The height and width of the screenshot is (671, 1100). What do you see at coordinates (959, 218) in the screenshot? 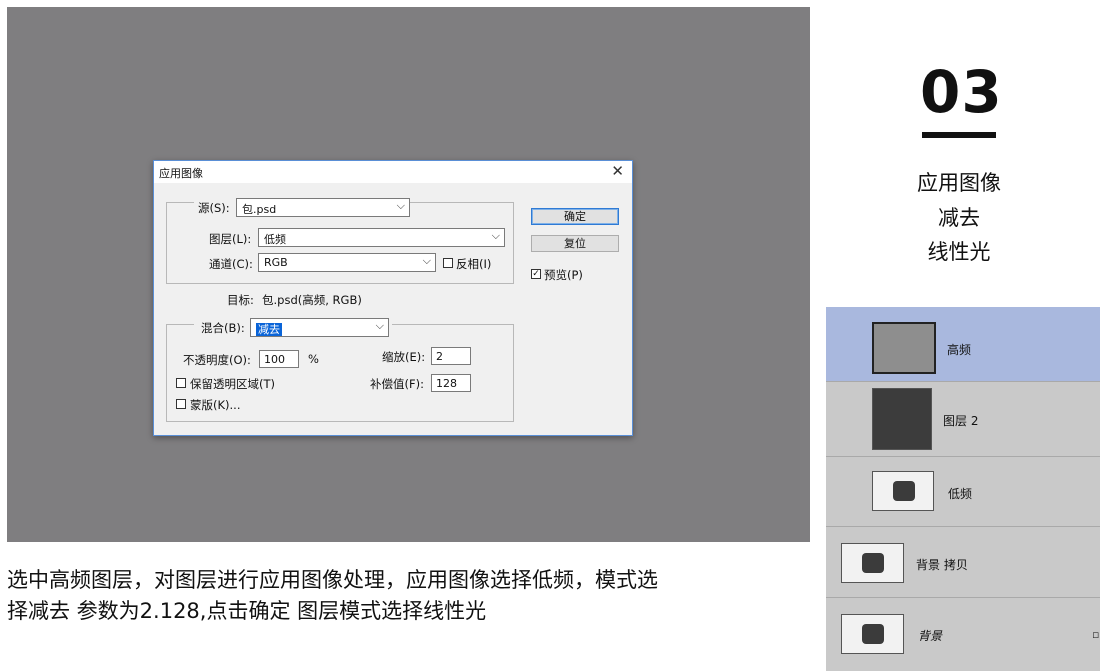
I see `step-line-2: 减去` at bounding box center [959, 218].